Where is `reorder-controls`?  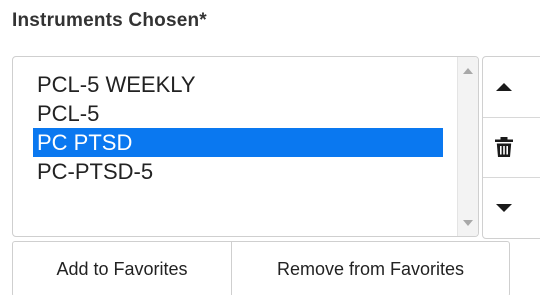 reorder-controls is located at coordinates (511, 147).